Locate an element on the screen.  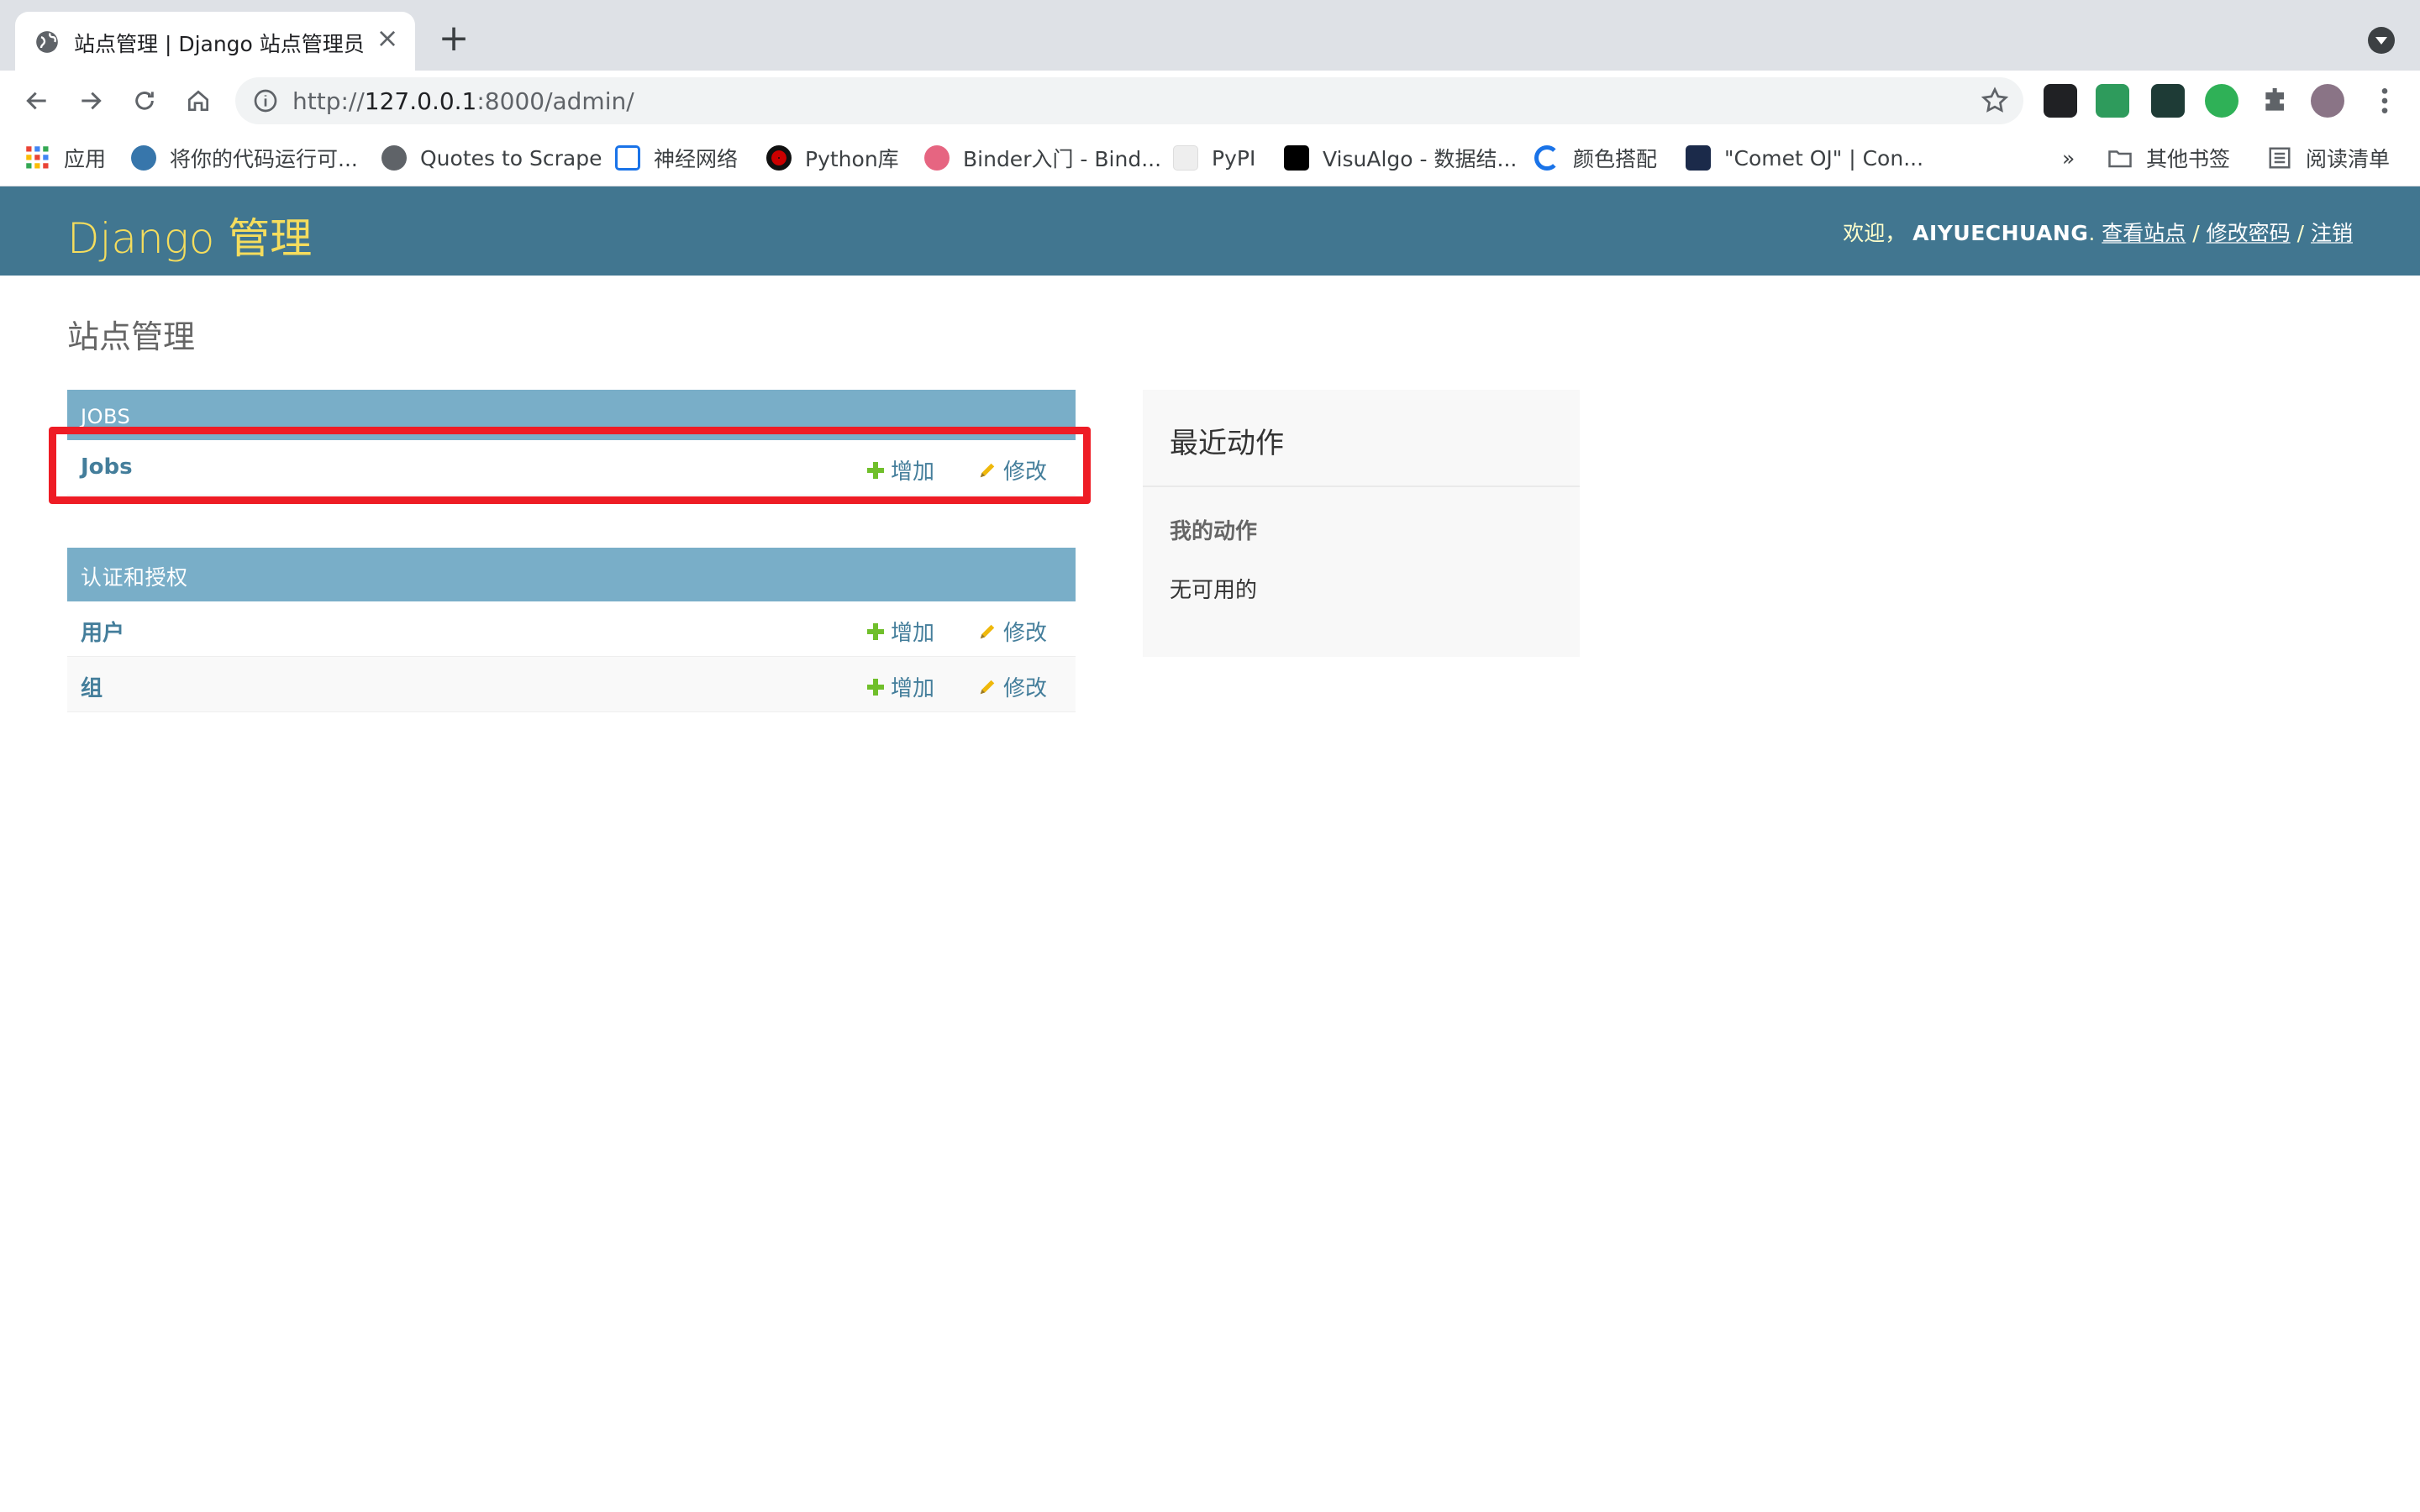
pypi-icon is located at coordinates (1185, 158).